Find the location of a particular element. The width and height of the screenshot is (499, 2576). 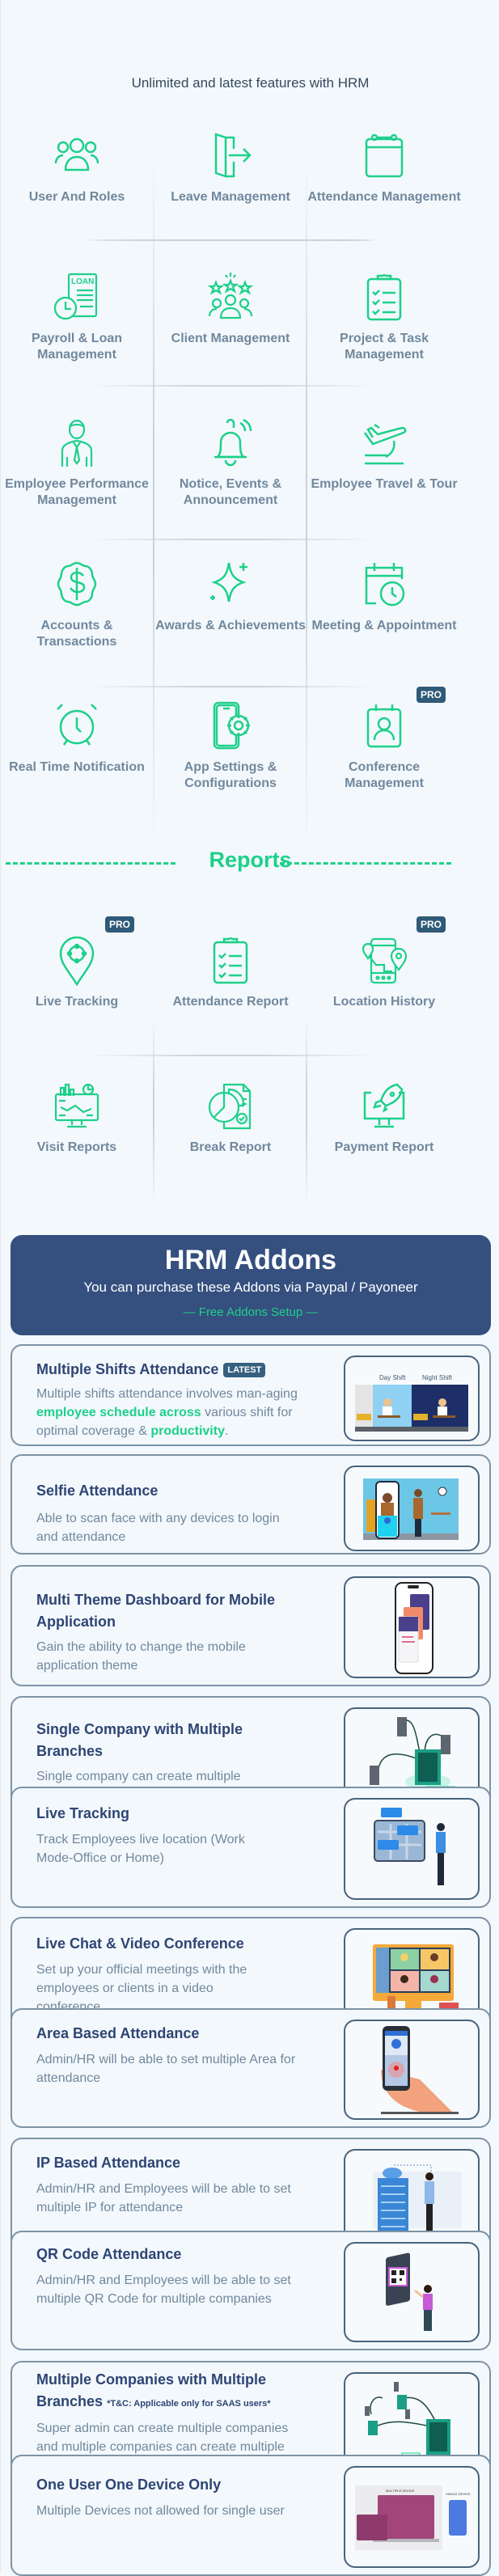

report-label: Live Tracking is located at coordinates (77, 1002).